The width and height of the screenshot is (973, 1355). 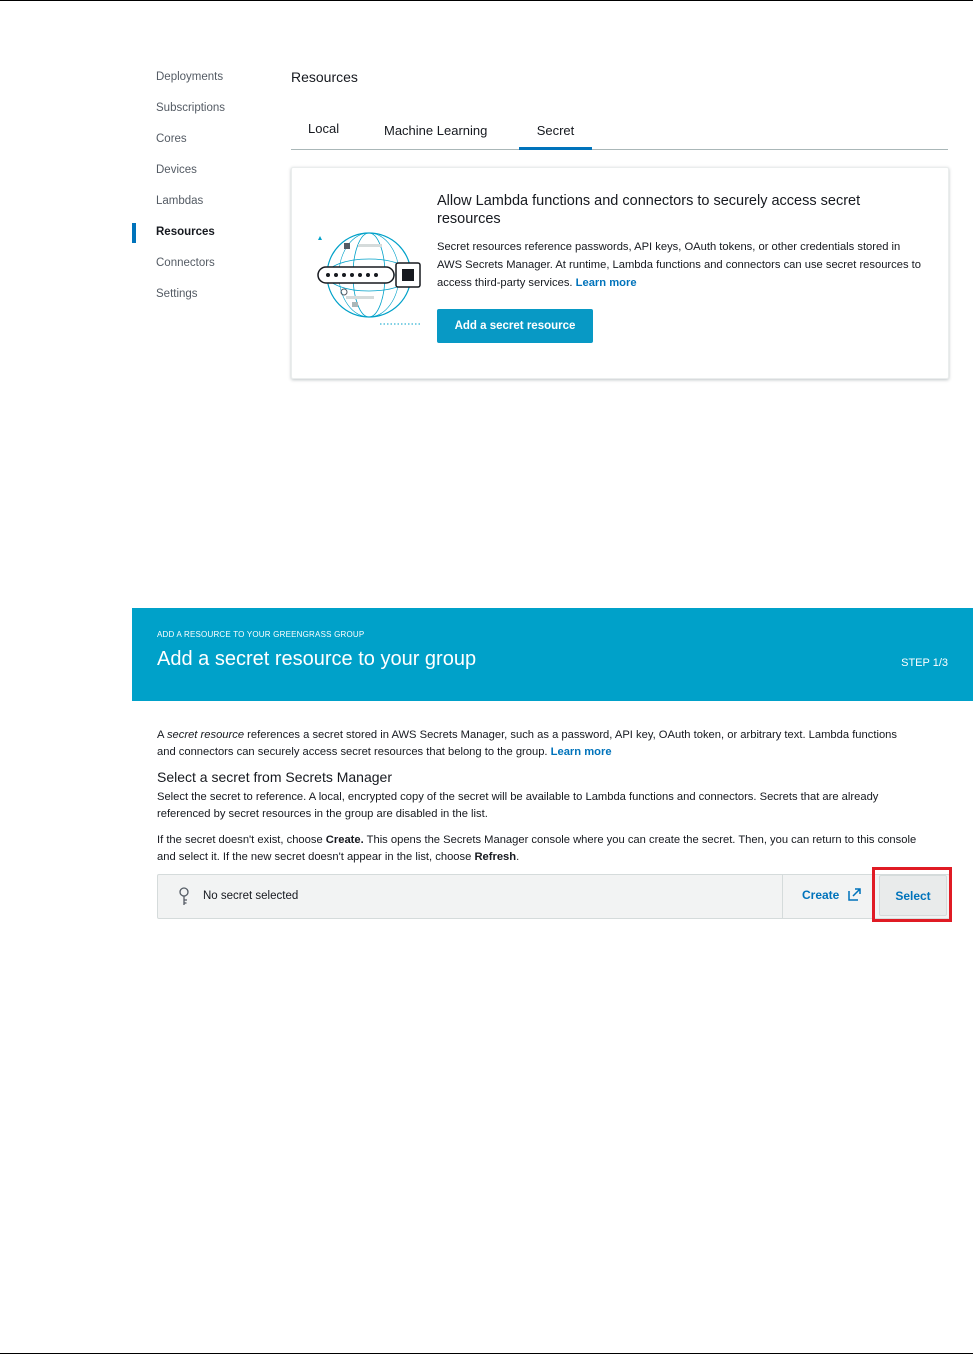 I want to click on tab-secret: Secret, so click(x=555, y=132).